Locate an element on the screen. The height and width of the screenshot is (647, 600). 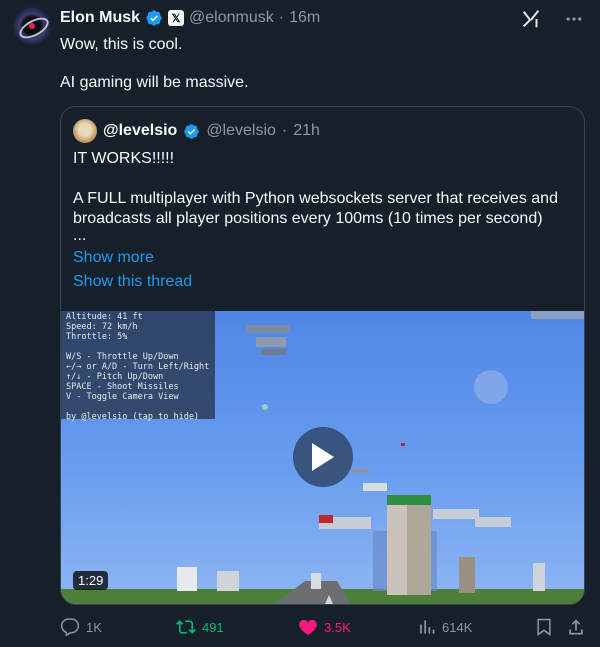
like-count: 3.5K is located at coordinates (337, 627).